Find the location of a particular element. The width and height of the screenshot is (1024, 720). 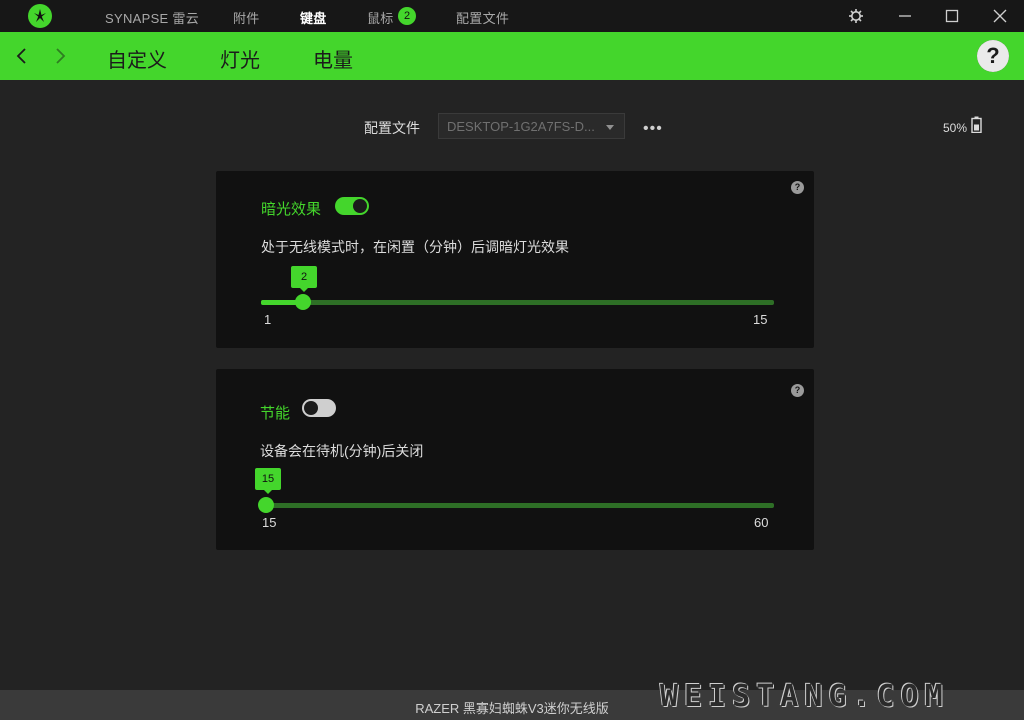

dim-max-label: 15 is located at coordinates (760, 319).